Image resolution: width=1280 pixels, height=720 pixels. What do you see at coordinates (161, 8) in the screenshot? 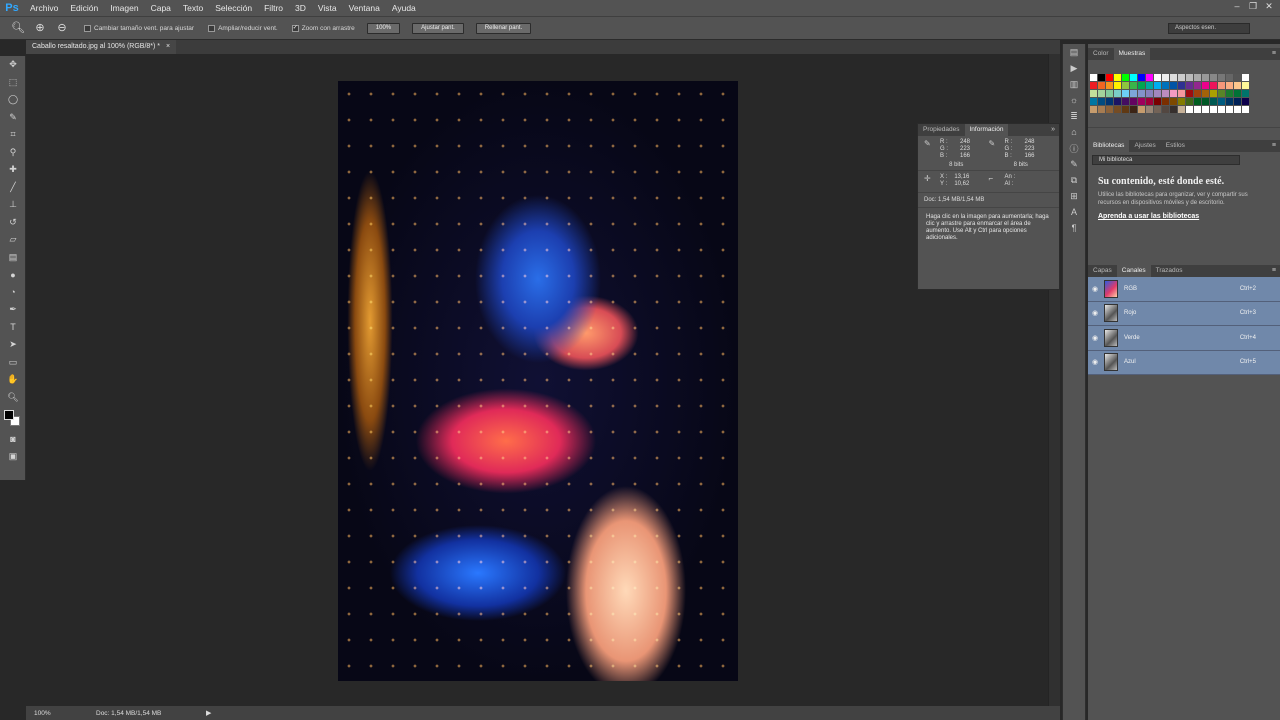
I see `menu-capa: Capa` at bounding box center [161, 8].